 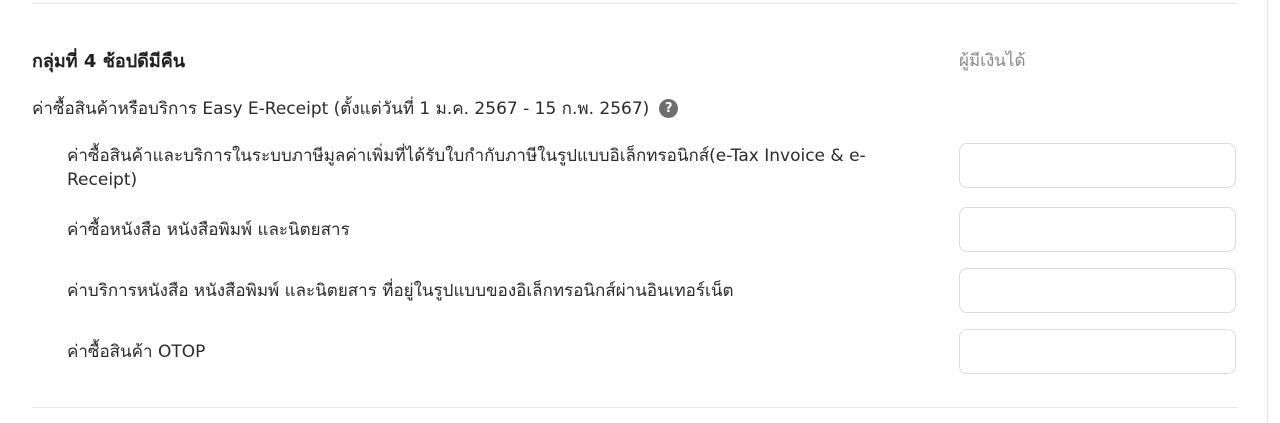 I want to click on top-divider, so click(x=634, y=3).